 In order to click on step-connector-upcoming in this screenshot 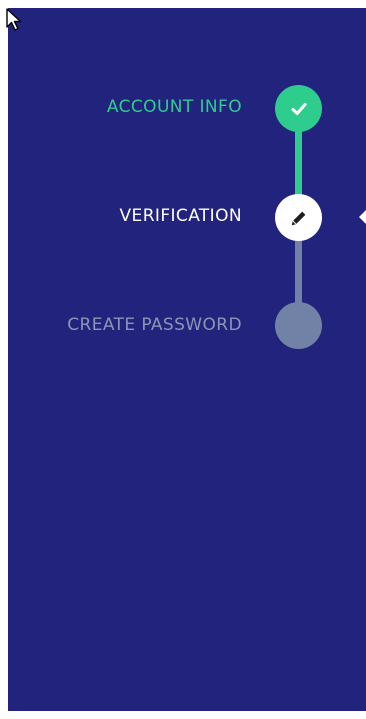, I will do `click(298, 272)`.